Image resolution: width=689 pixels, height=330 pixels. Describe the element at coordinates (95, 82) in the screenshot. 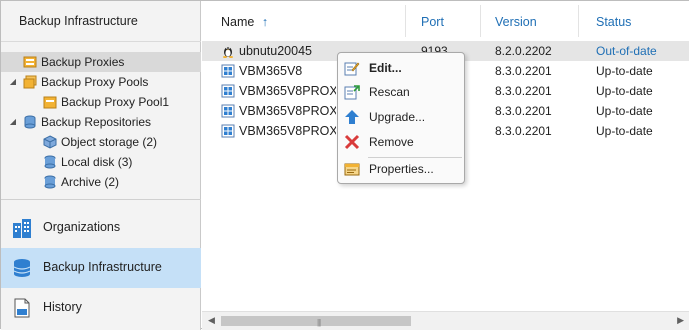

I see `tree-item-label: Backup Proxy Pools` at that location.